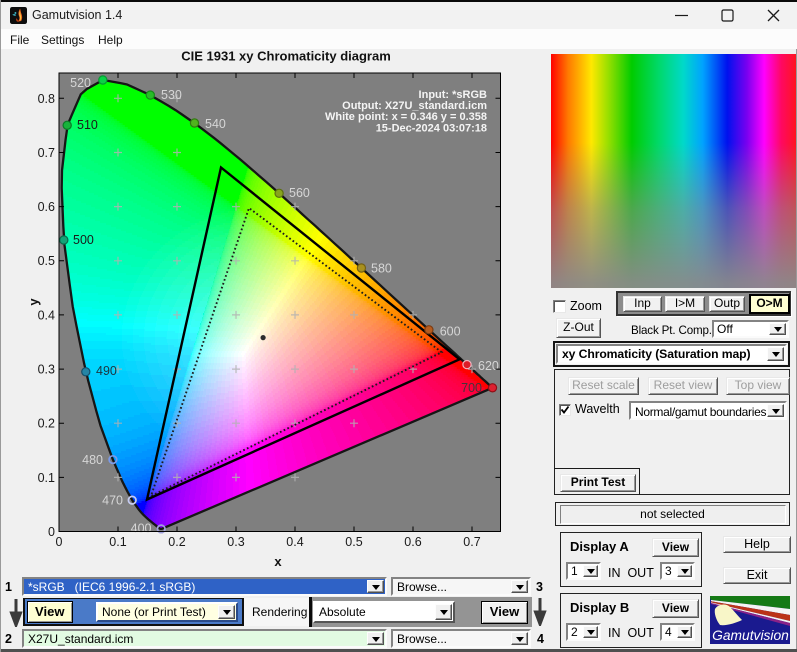 The image size is (797, 652). Describe the element at coordinates (488, 366) in the screenshot. I see `svg-text: 620` at that location.